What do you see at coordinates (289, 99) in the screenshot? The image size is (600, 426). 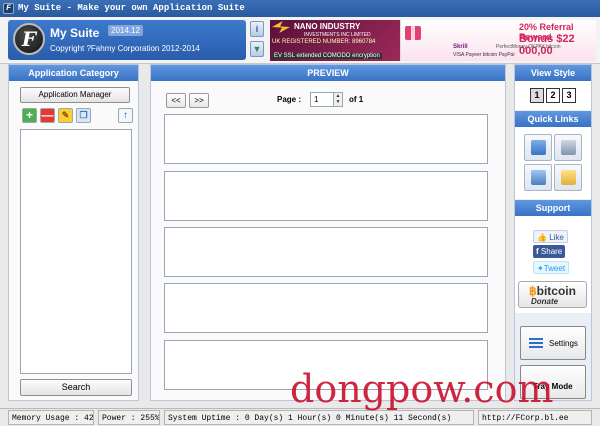 I see `page-label: Page :` at bounding box center [289, 99].